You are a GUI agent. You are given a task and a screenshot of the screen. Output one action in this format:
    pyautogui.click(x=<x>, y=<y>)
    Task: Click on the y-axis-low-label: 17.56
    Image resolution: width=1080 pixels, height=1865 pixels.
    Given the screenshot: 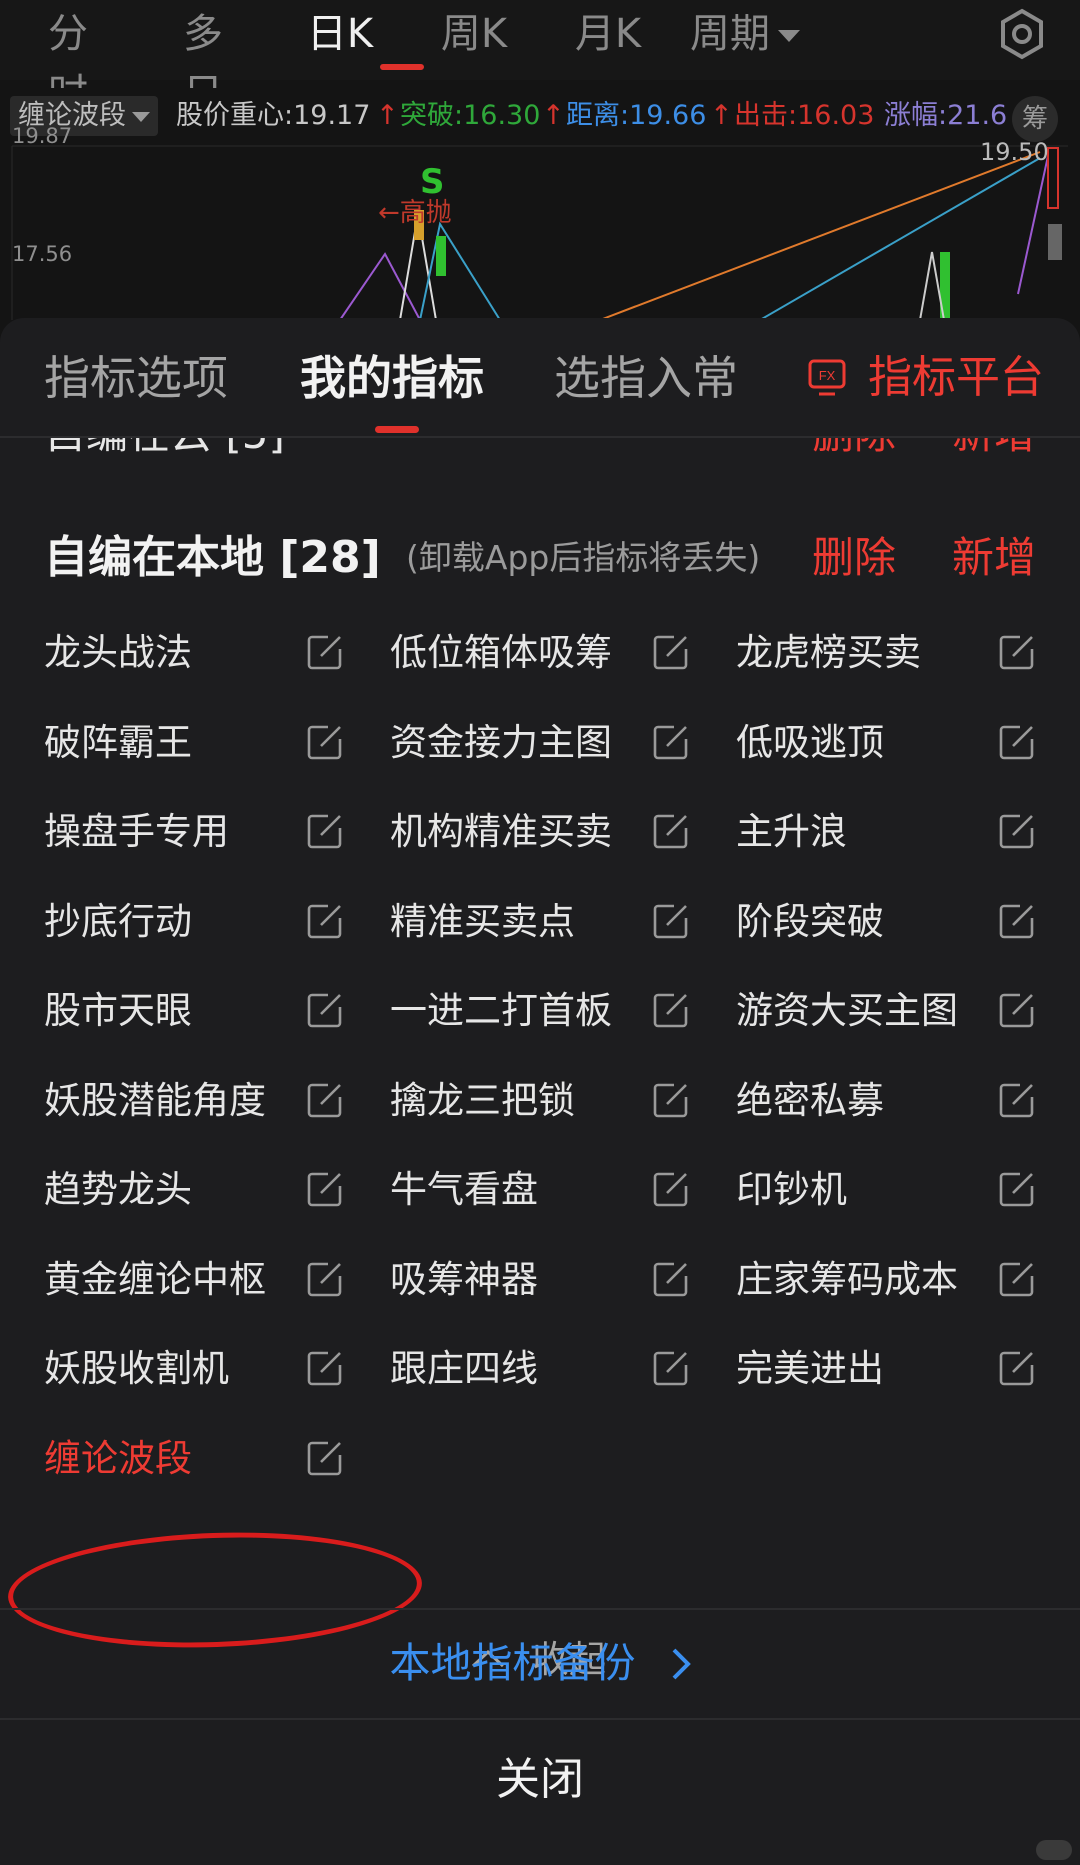 What is the action you would take?
    pyautogui.click(x=42, y=254)
    